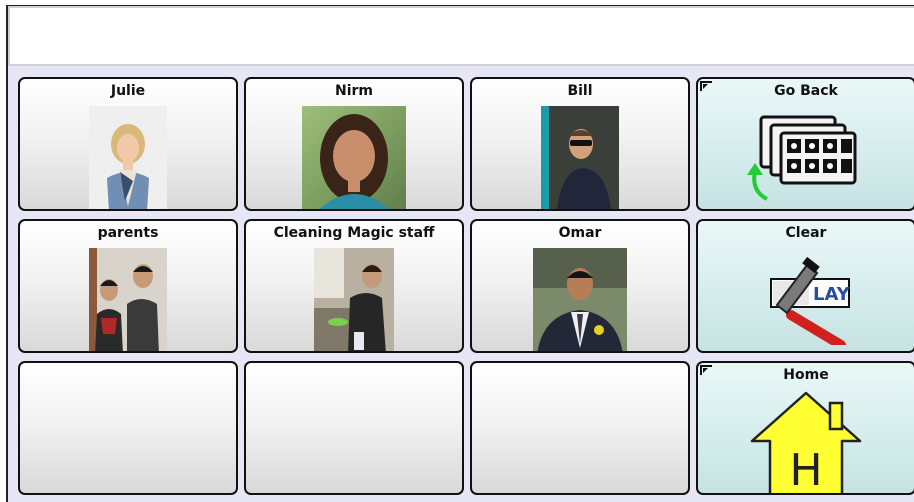 Image resolution: width=914 pixels, height=502 pixels. Describe the element at coordinates (810, 300) in the screenshot. I see `clear-eraser-icon: LAY` at that location.